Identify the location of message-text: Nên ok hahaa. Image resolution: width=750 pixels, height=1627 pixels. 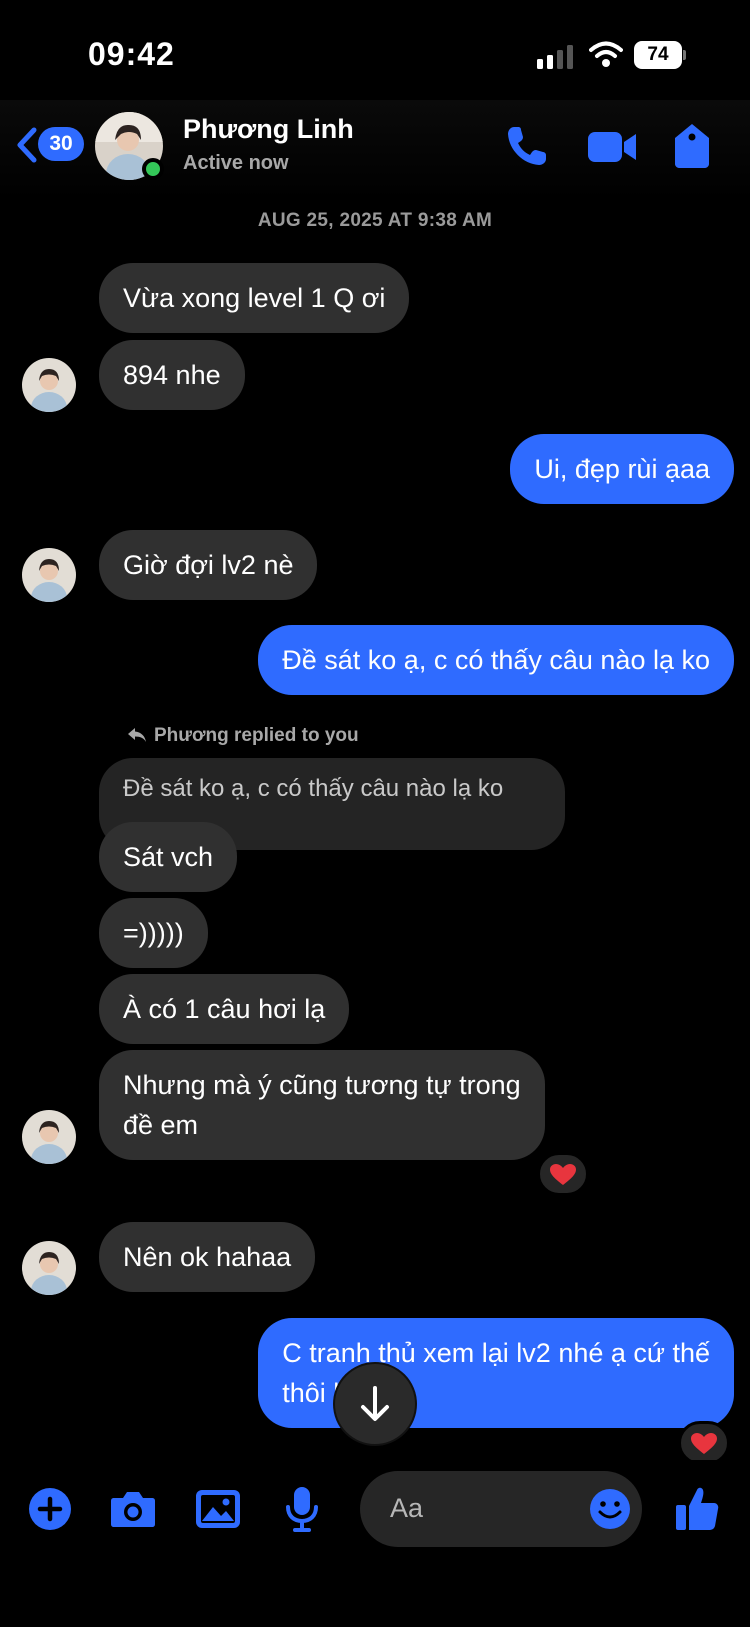
(207, 1257).